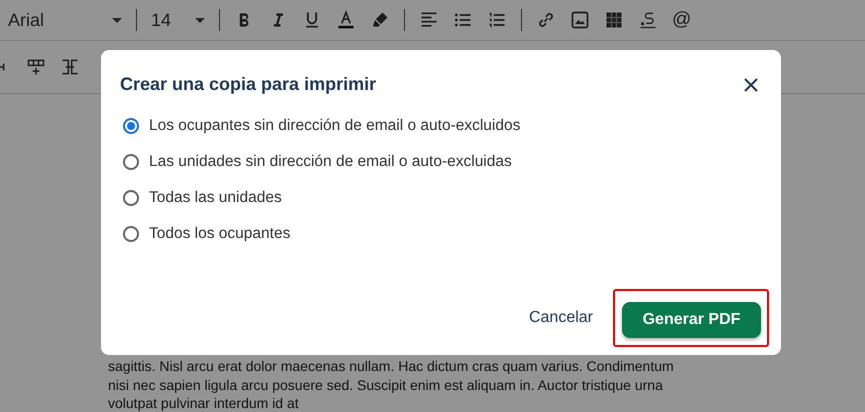  I want to click on document-text: nisi nec sapien ligula arcu posuere sed. Suscipit enim est aliquam in. Auctor tristique urna, so click(386, 385).